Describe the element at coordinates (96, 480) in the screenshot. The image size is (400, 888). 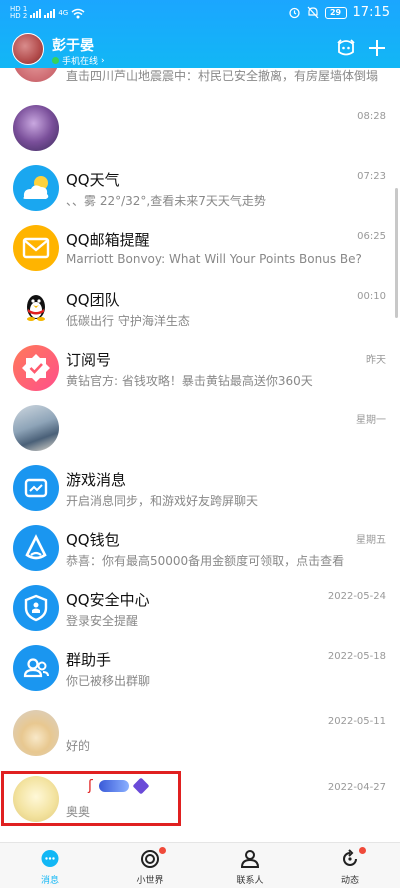
I see `conversation-title: 游戏消息` at that location.